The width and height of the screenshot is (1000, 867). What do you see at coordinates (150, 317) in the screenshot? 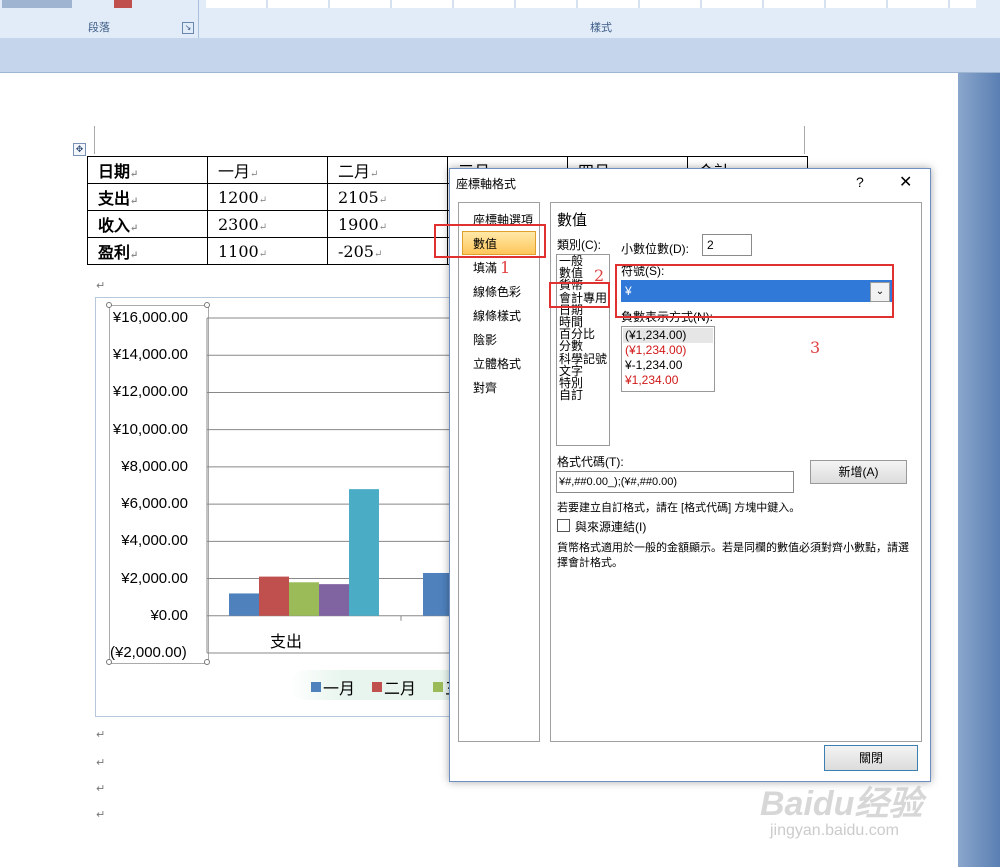
I see `y-tick-label: ¥16,000.00` at bounding box center [150, 317].